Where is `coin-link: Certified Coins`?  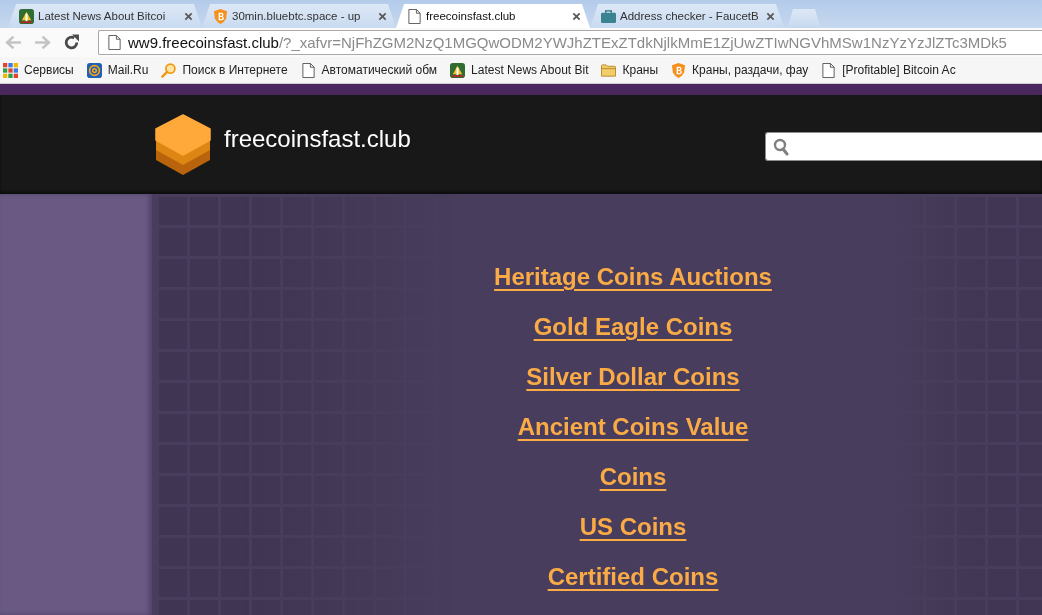
coin-link: Certified Coins is located at coordinates (633, 577).